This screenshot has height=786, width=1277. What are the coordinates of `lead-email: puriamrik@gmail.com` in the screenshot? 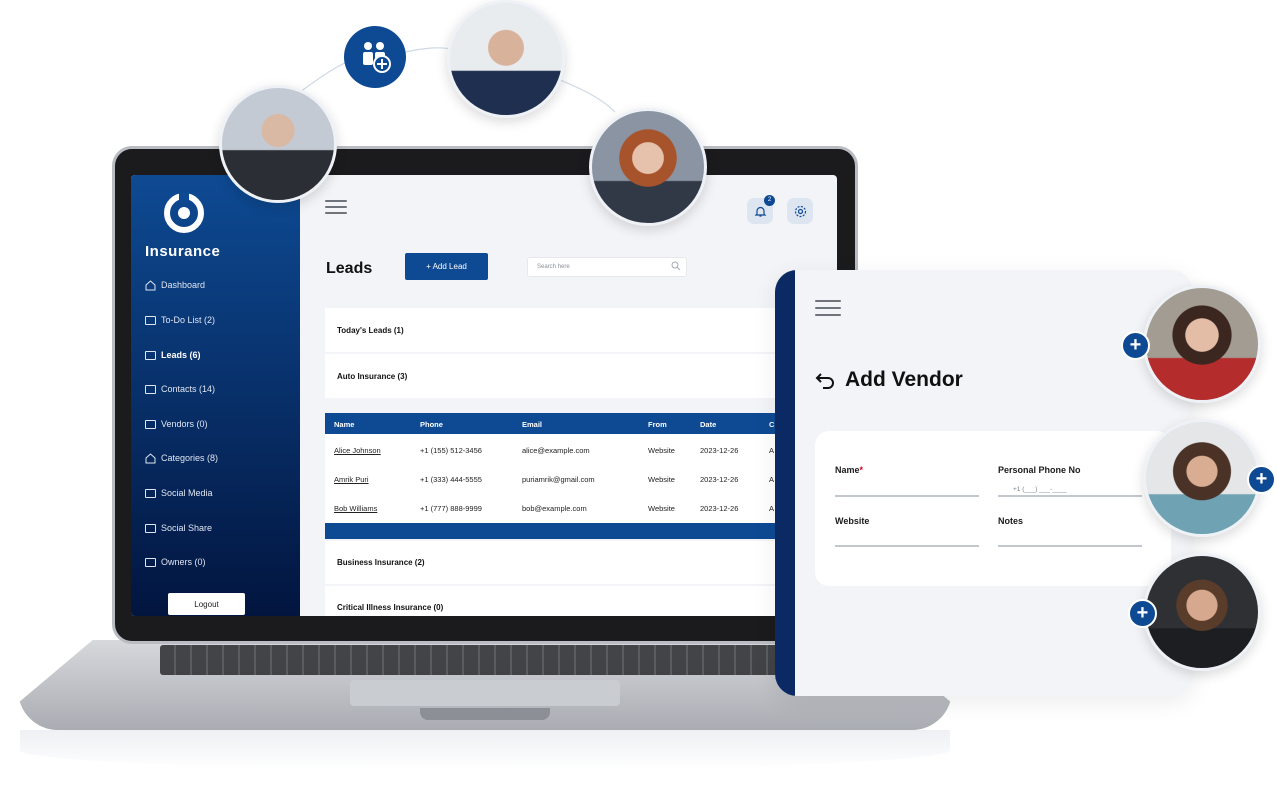 It's located at (558, 479).